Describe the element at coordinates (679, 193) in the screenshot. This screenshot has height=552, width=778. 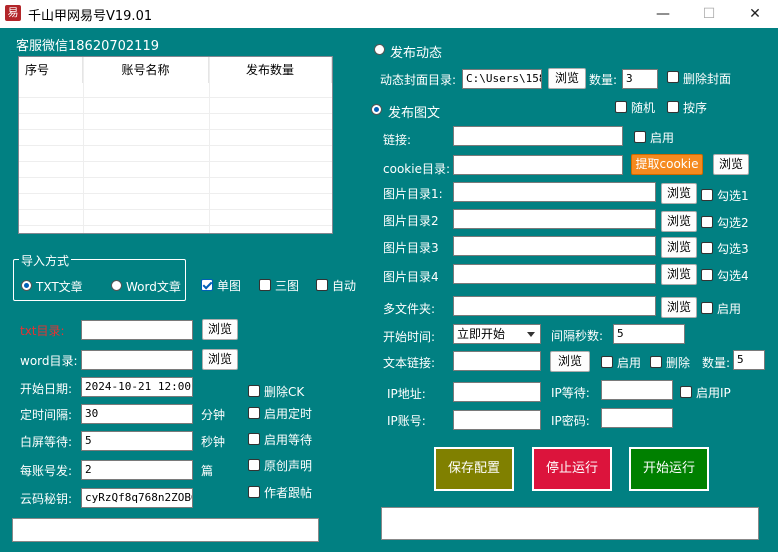
I see `image-dir-1-browse-button: 浏览` at that location.